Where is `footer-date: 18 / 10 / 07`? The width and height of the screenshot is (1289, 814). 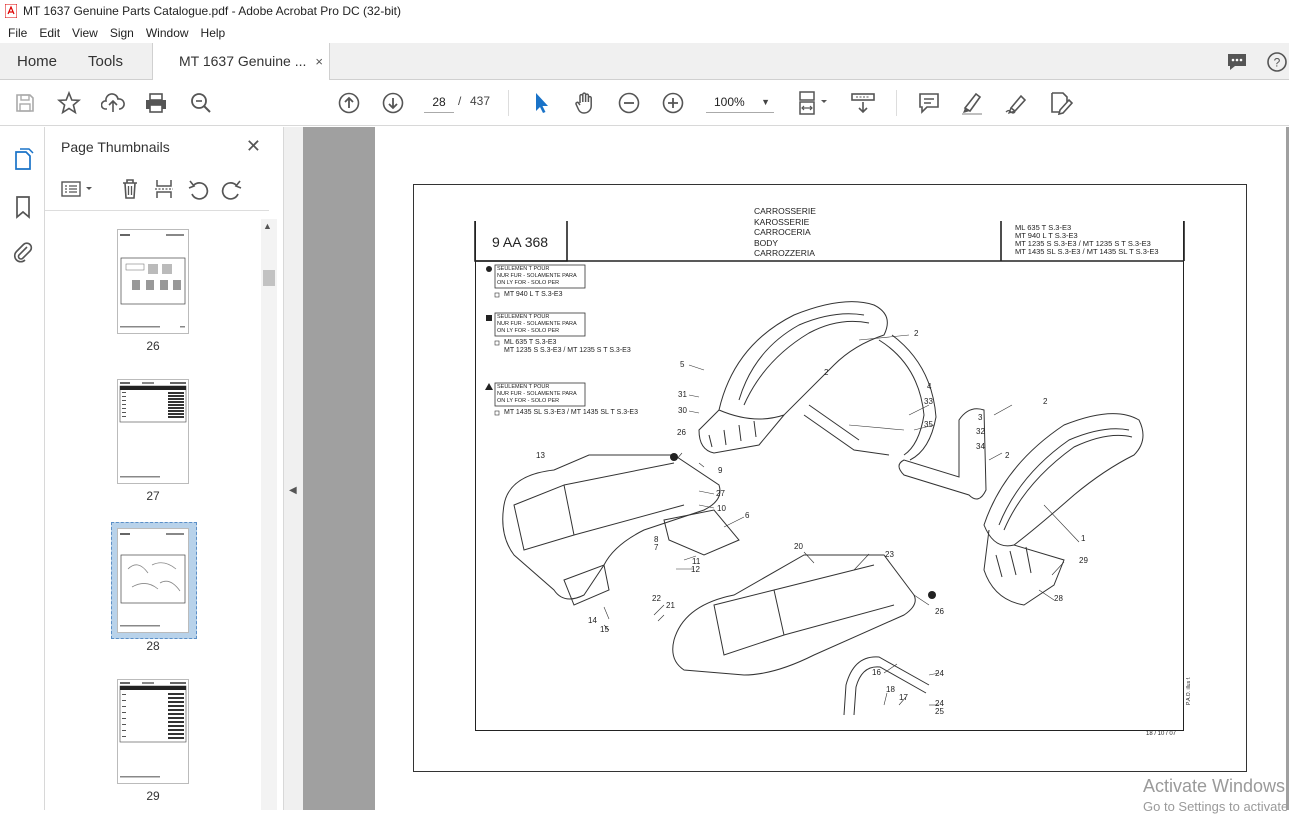
footer-date: 18 / 10 / 07 is located at coordinates (1161, 734).